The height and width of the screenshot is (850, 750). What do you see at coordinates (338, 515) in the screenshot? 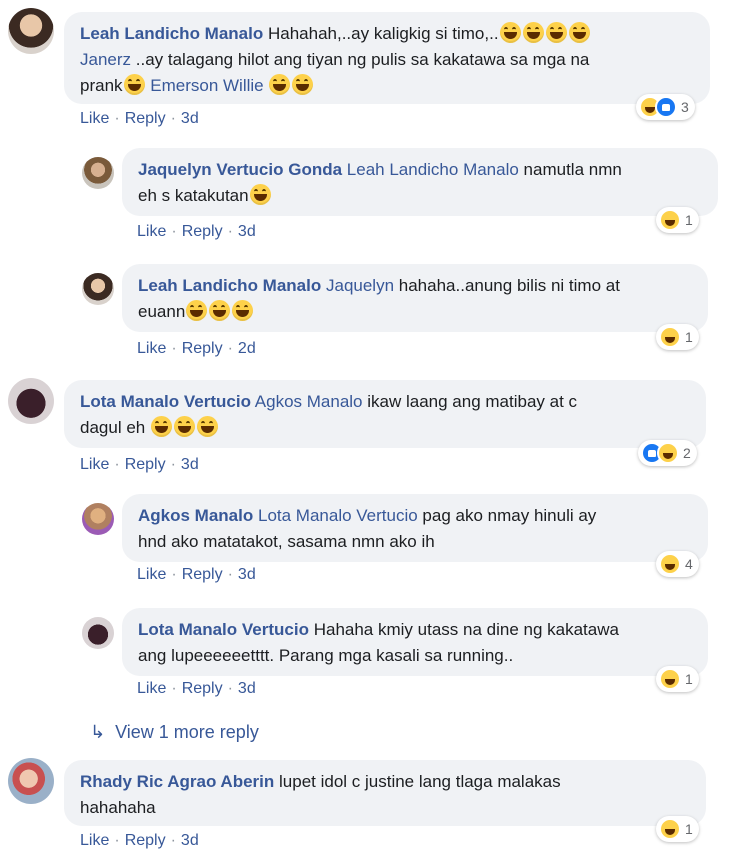
I see `mention-link: Lota Manalo Vertucio` at bounding box center [338, 515].